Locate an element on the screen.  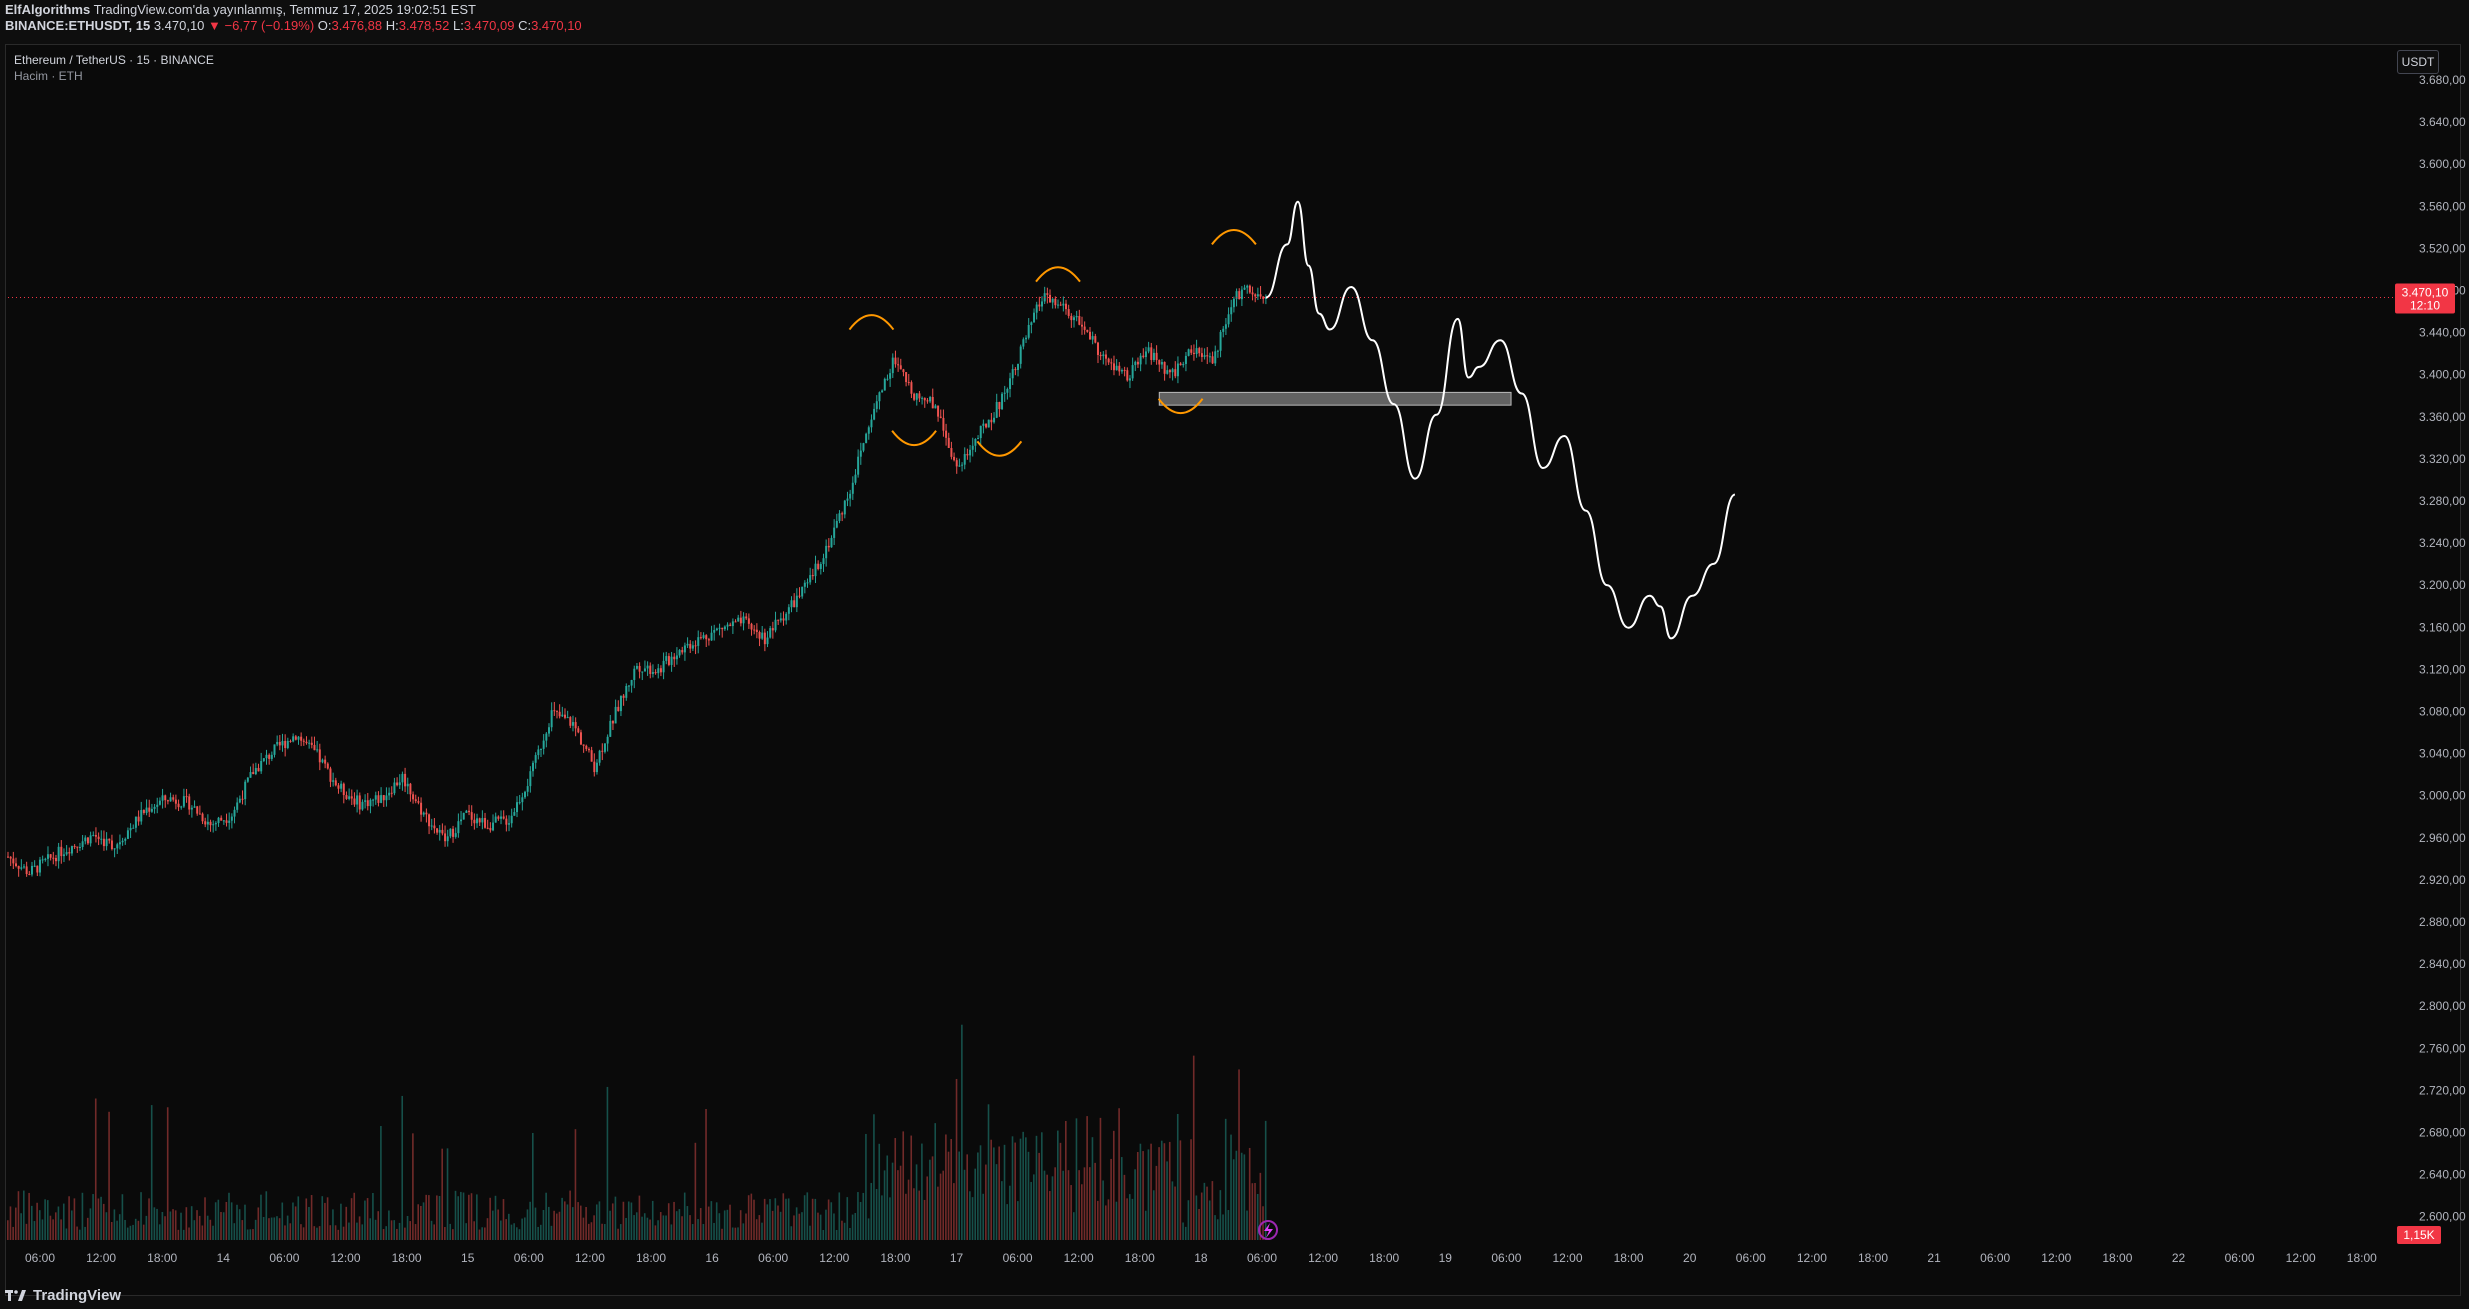
price-tick-label: 3.600,00 is located at coordinates (2442, 164).